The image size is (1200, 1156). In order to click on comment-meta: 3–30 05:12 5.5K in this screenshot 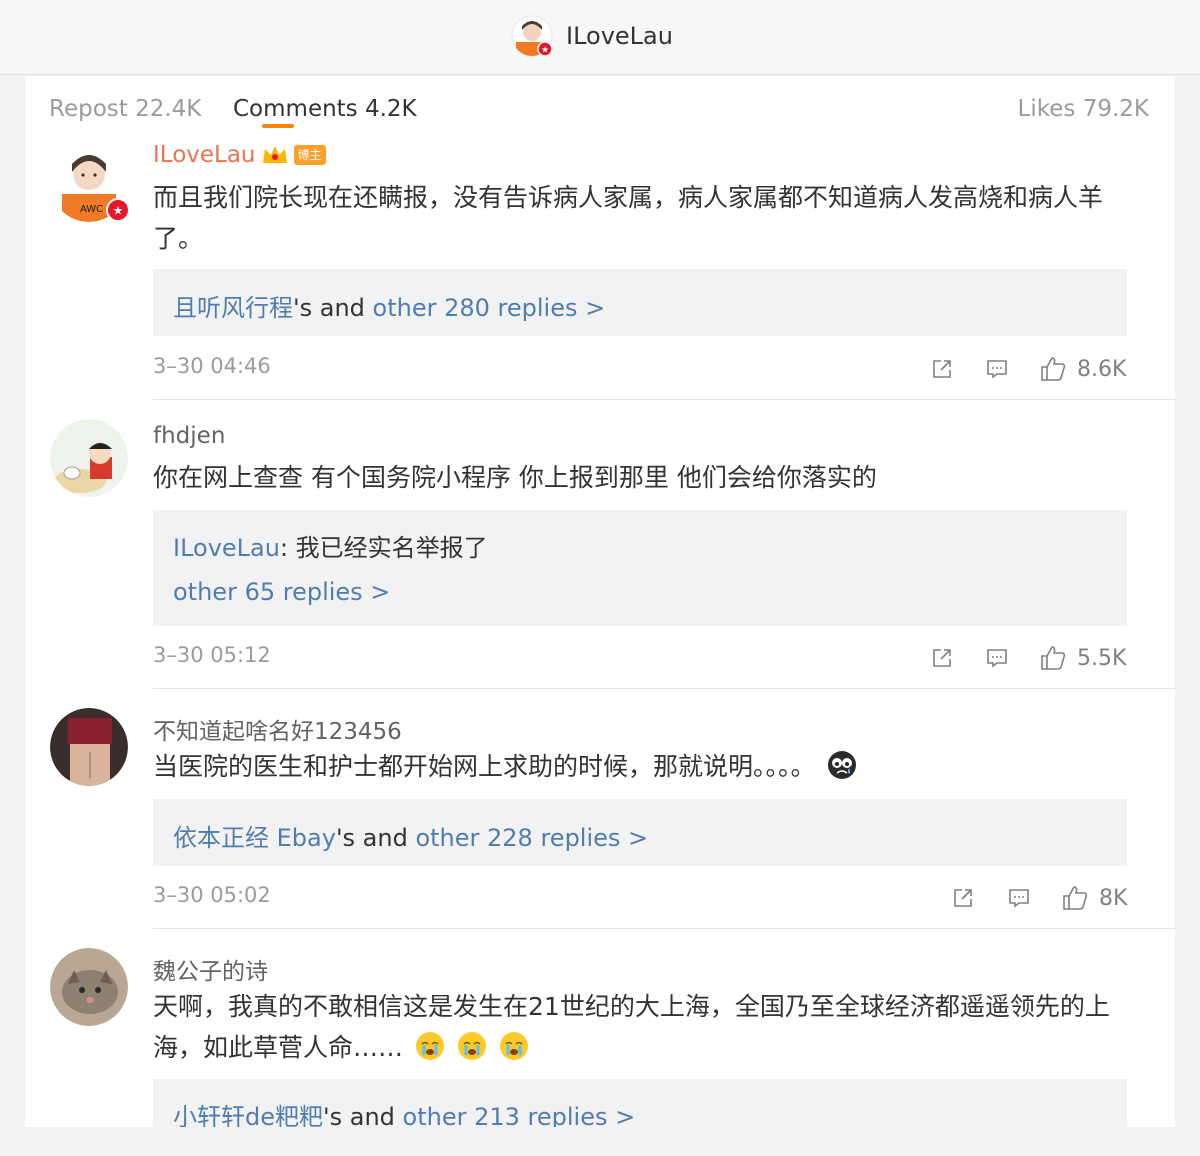, I will do `click(640, 658)`.